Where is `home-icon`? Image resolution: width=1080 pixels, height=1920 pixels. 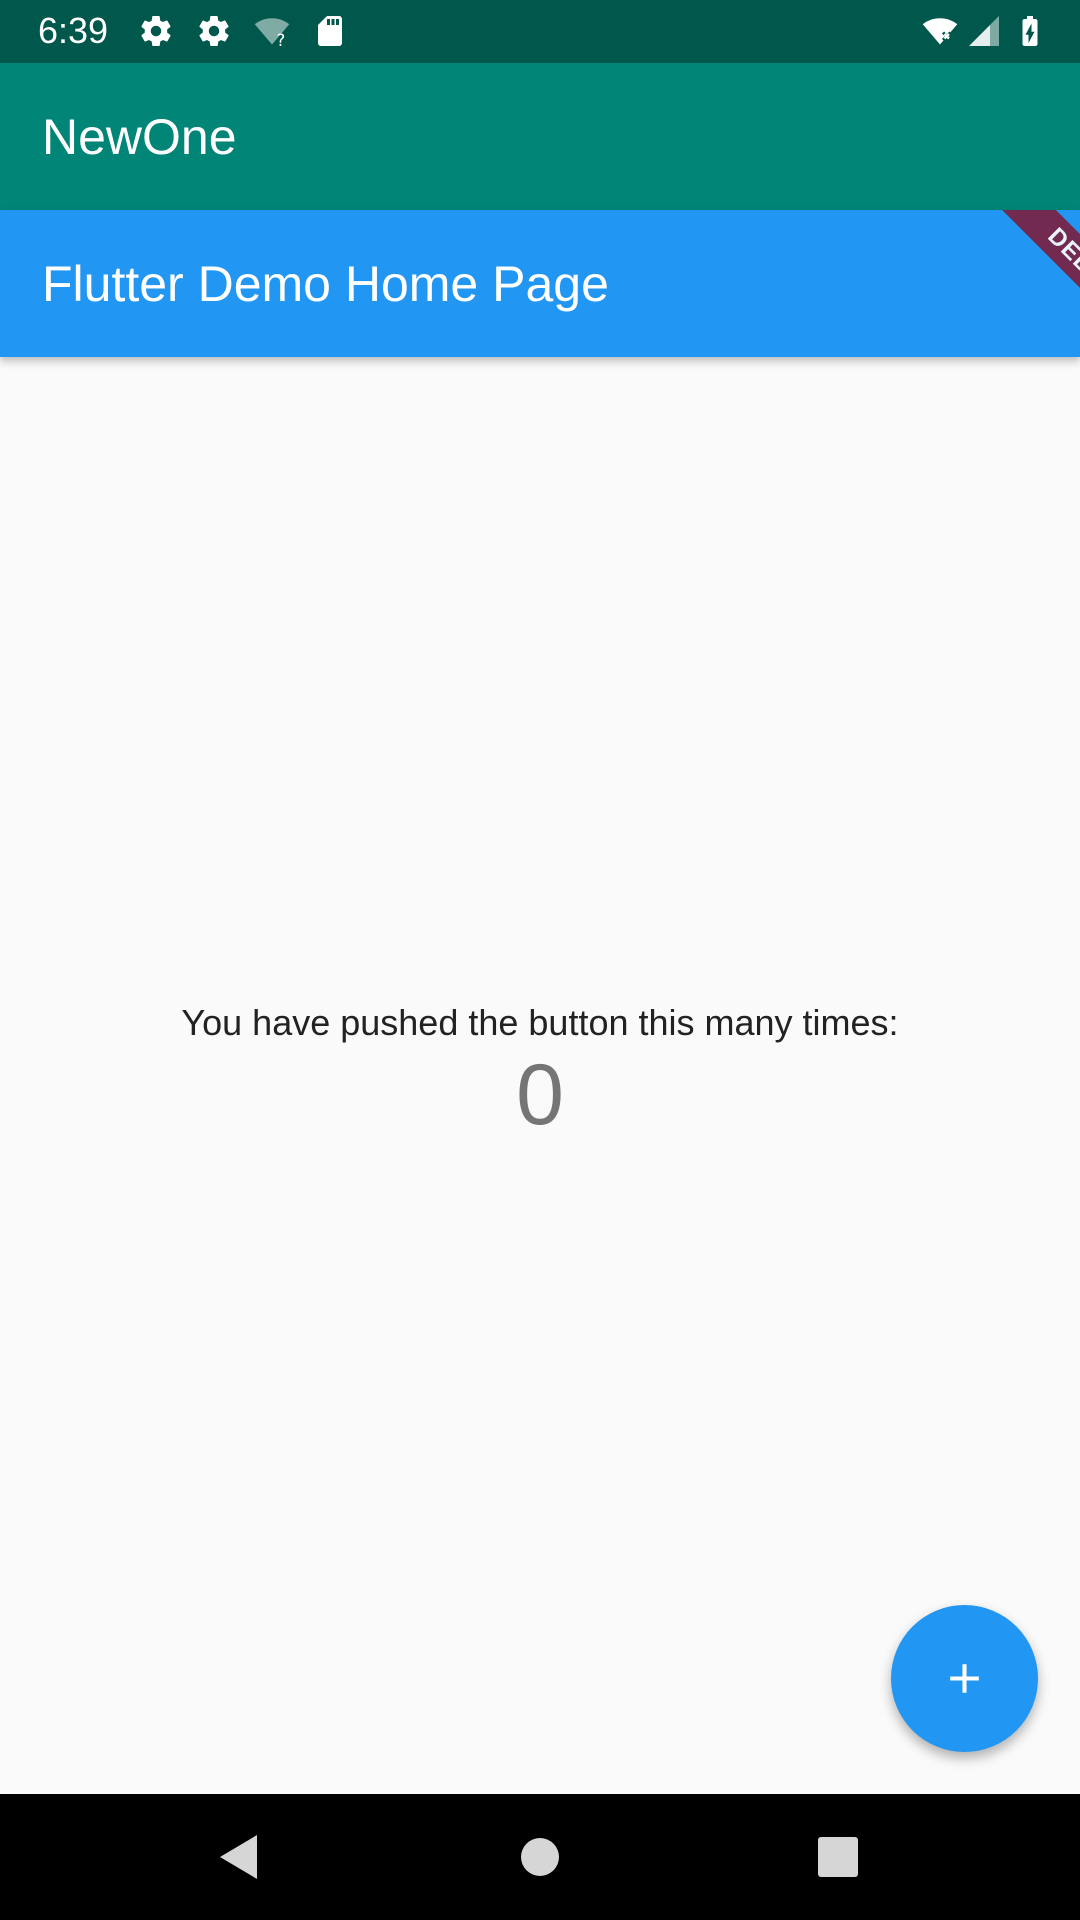 home-icon is located at coordinates (540, 1857).